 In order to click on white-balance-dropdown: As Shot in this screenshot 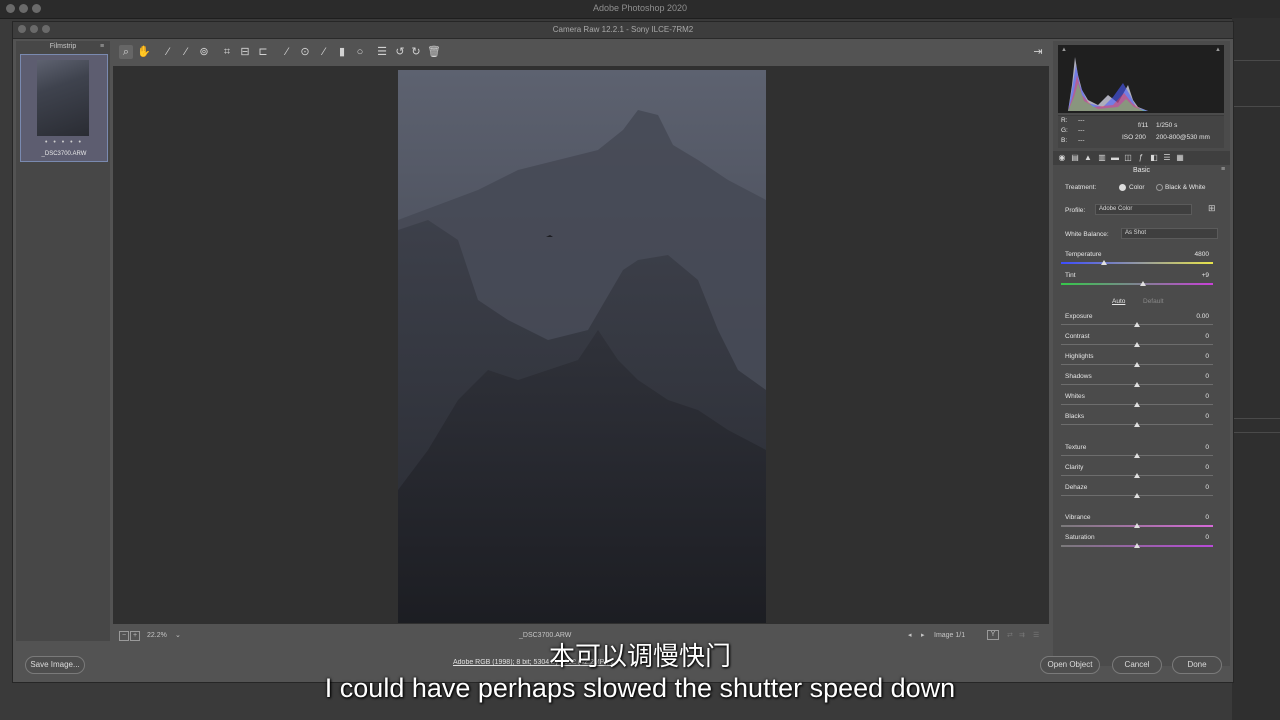, I will do `click(1169, 233)`.